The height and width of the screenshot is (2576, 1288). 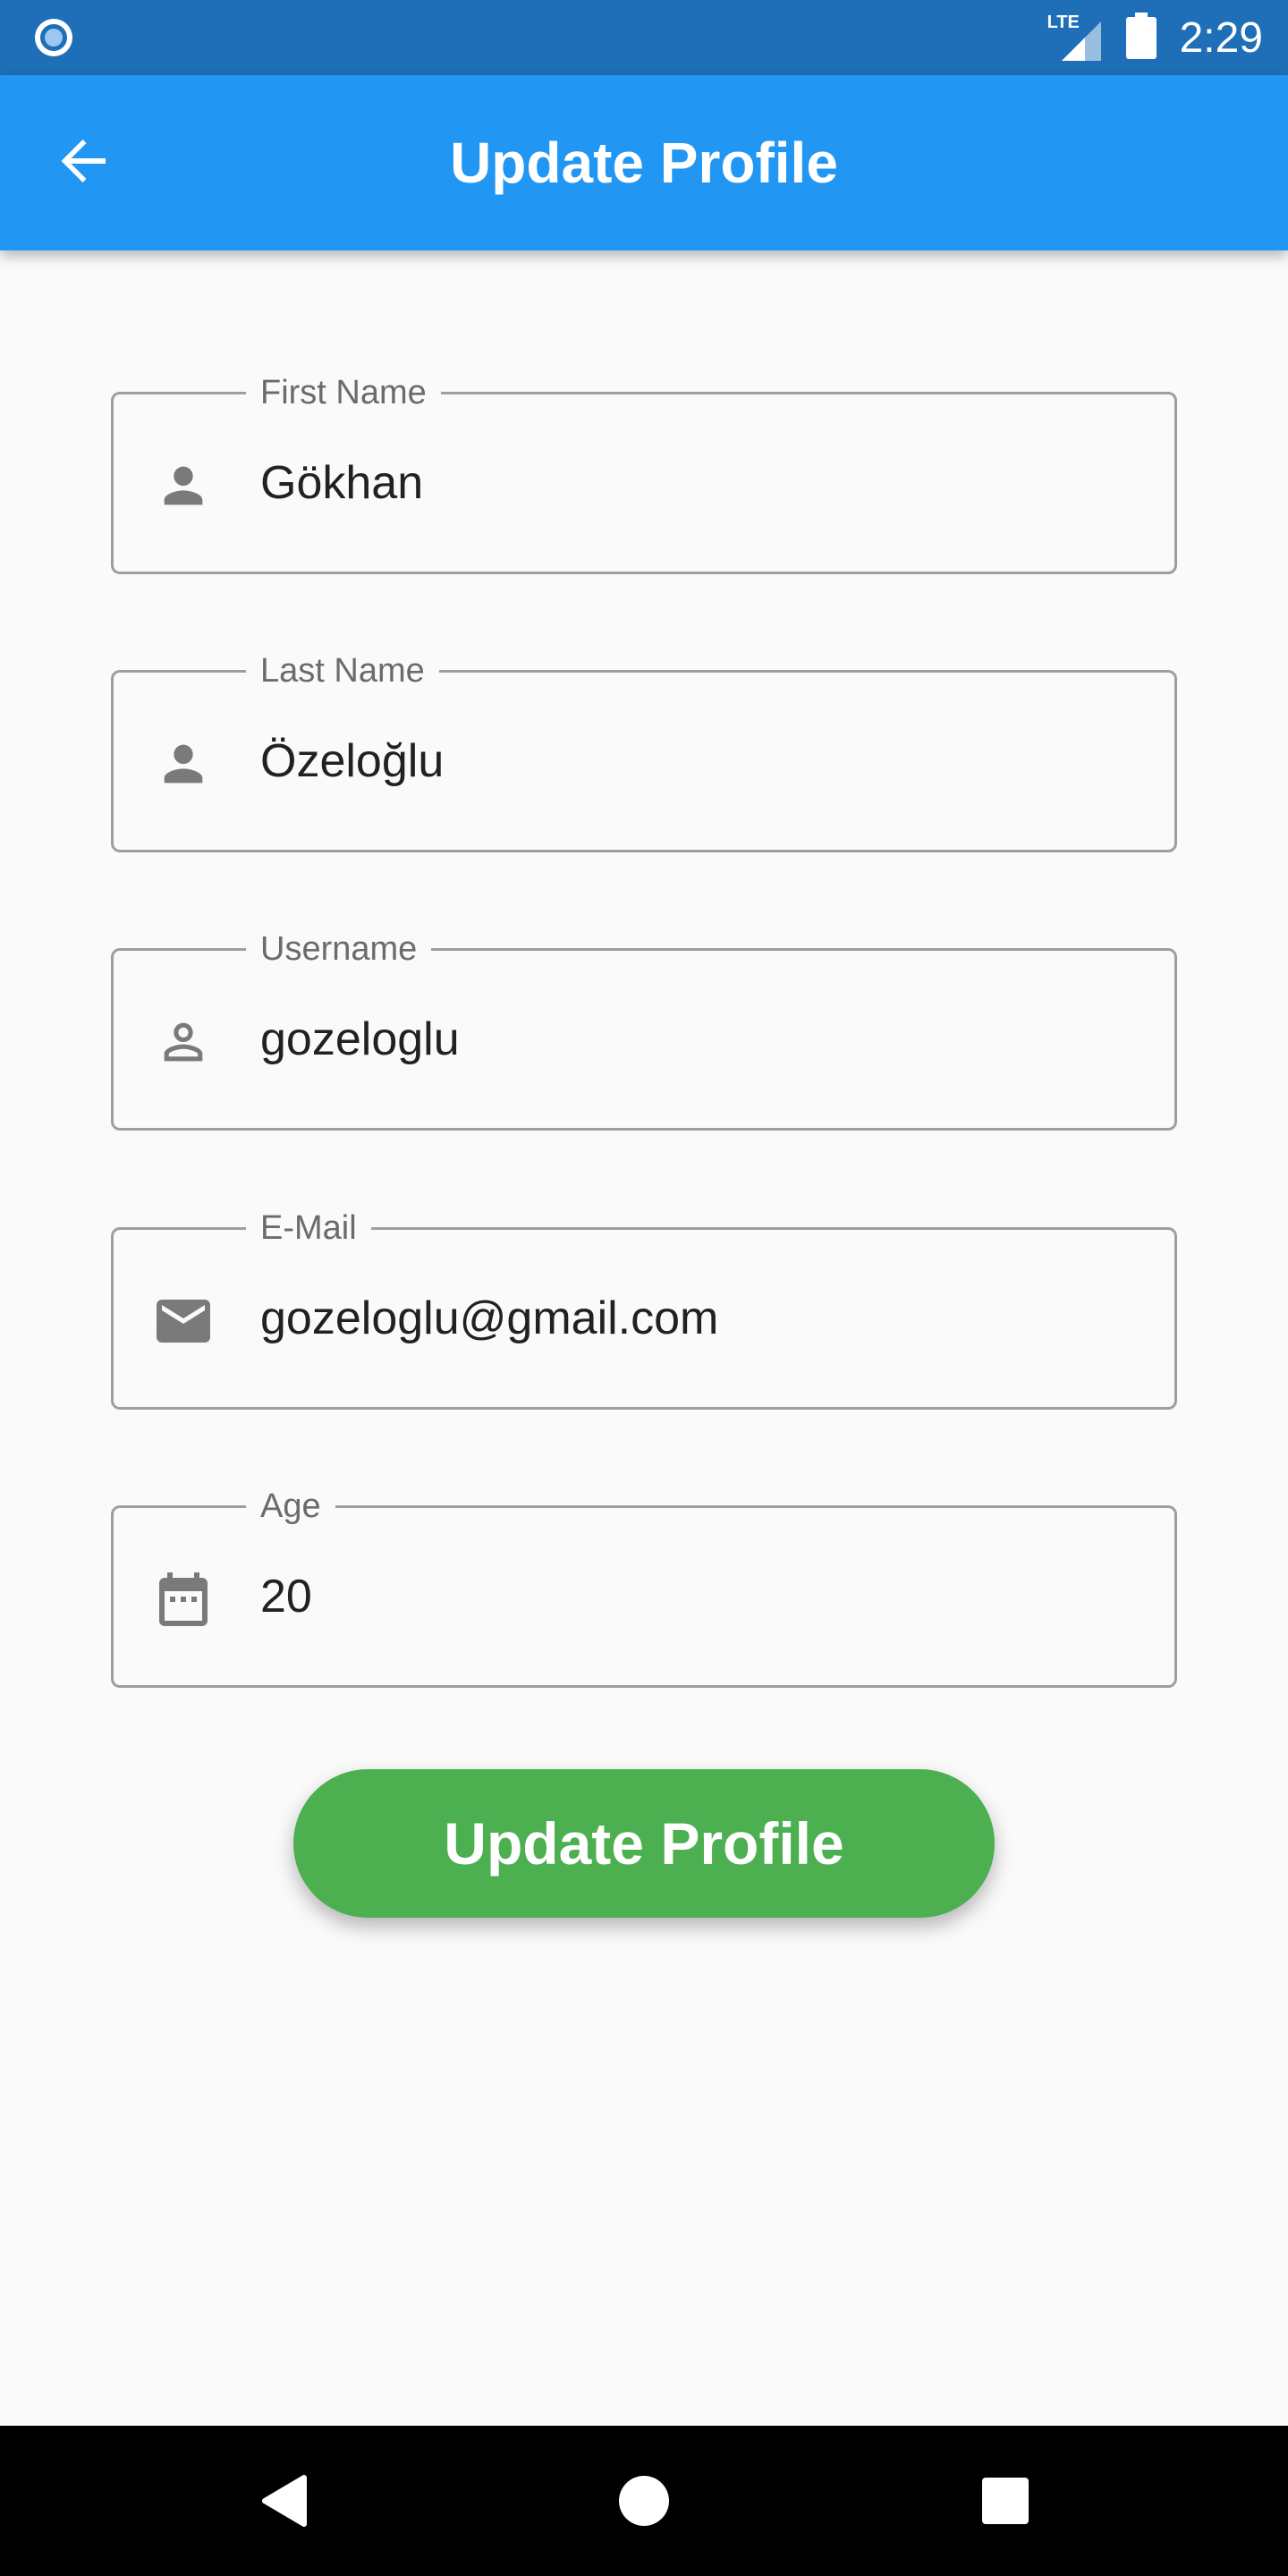 I want to click on home-circle-icon, so click(x=644, y=2503).